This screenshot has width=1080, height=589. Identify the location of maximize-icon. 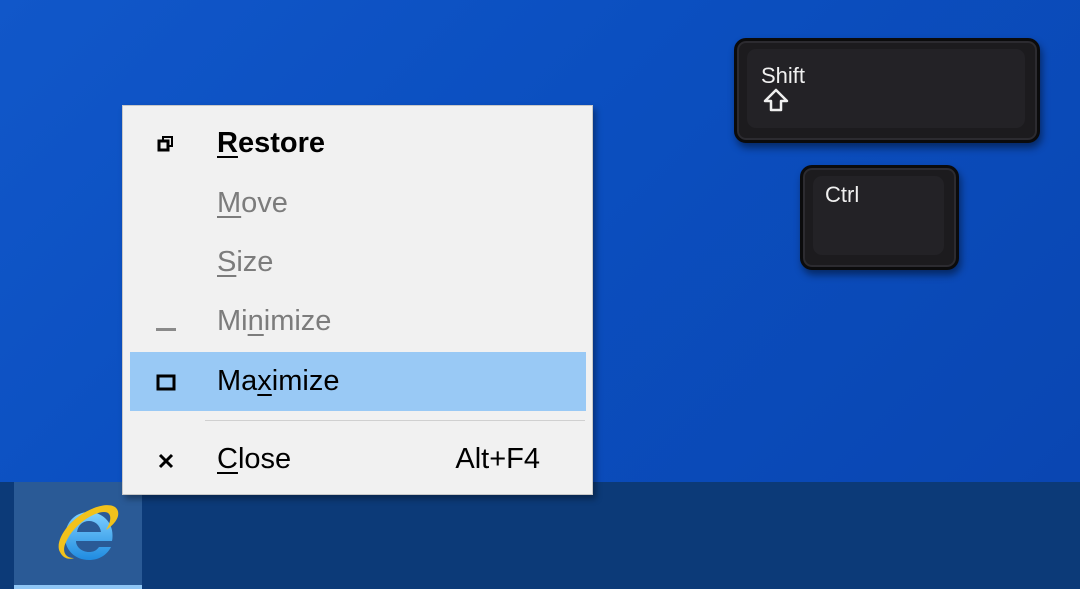
(166, 381).